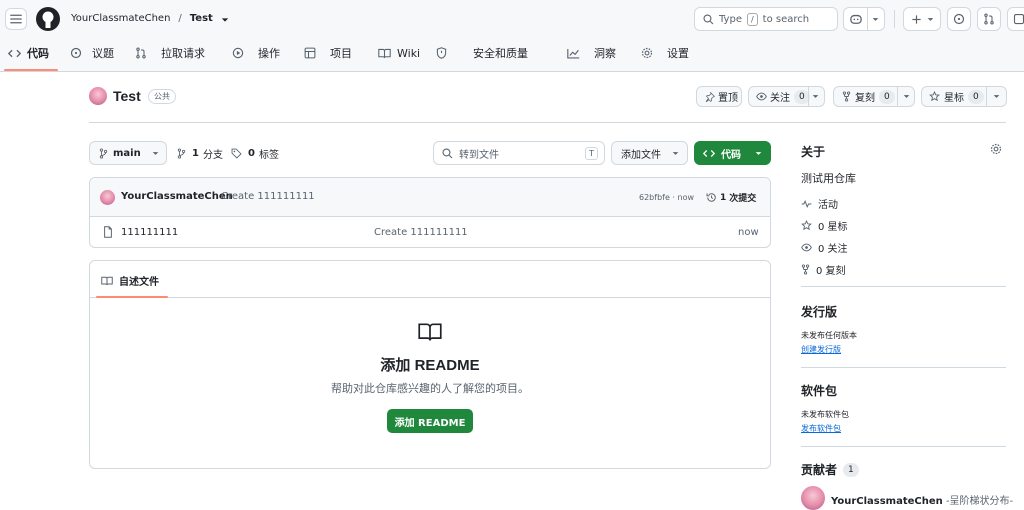  Describe the element at coordinates (28, 53) in the screenshot. I see `tab-code: 代码` at that location.